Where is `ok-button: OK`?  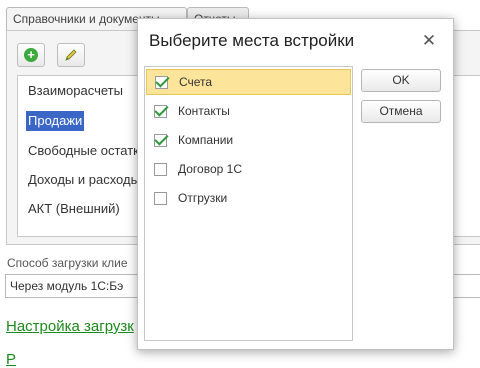 ok-button: OK is located at coordinates (401, 80).